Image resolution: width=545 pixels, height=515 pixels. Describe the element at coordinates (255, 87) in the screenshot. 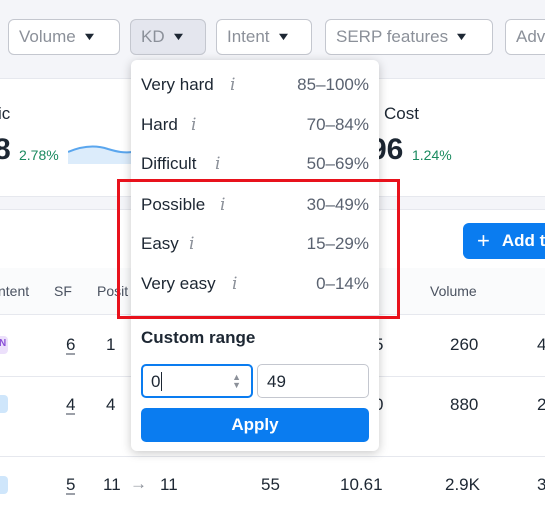

I see `kd-option-very-hard: Very hard i 85–100%` at that location.